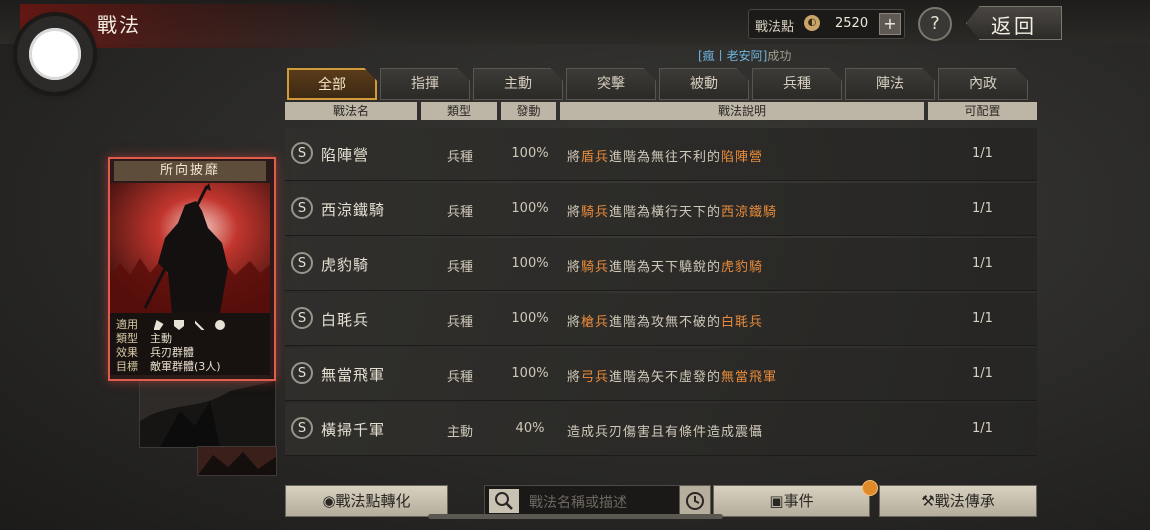 Image resolution: width=1150 pixels, height=530 pixels. Describe the element at coordinates (168, 366) in the screenshot. I see `card-target: 目標 敵軍群體(3人)` at that location.